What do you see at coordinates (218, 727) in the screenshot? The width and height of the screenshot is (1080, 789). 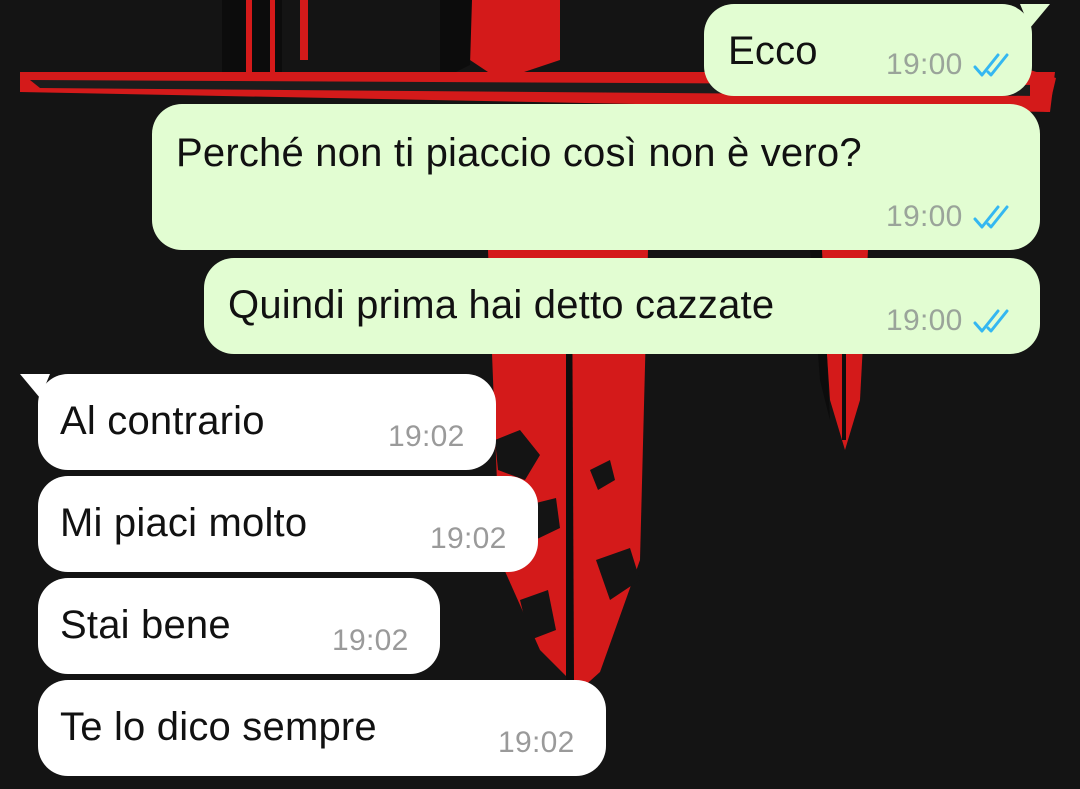 I see `message-text: Te lo dico sempre` at bounding box center [218, 727].